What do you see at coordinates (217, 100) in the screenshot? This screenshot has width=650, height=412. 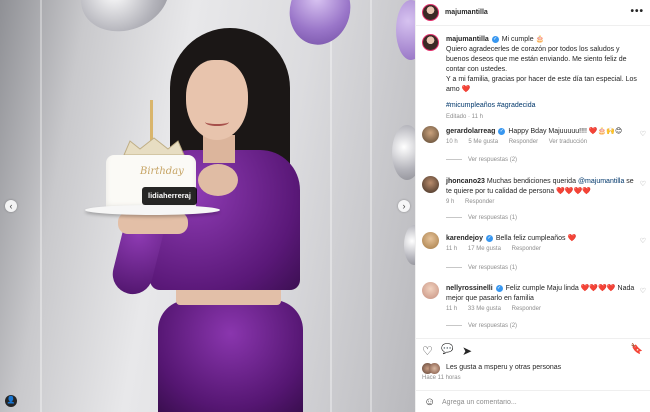 I see `woman-face` at bounding box center [217, 100].